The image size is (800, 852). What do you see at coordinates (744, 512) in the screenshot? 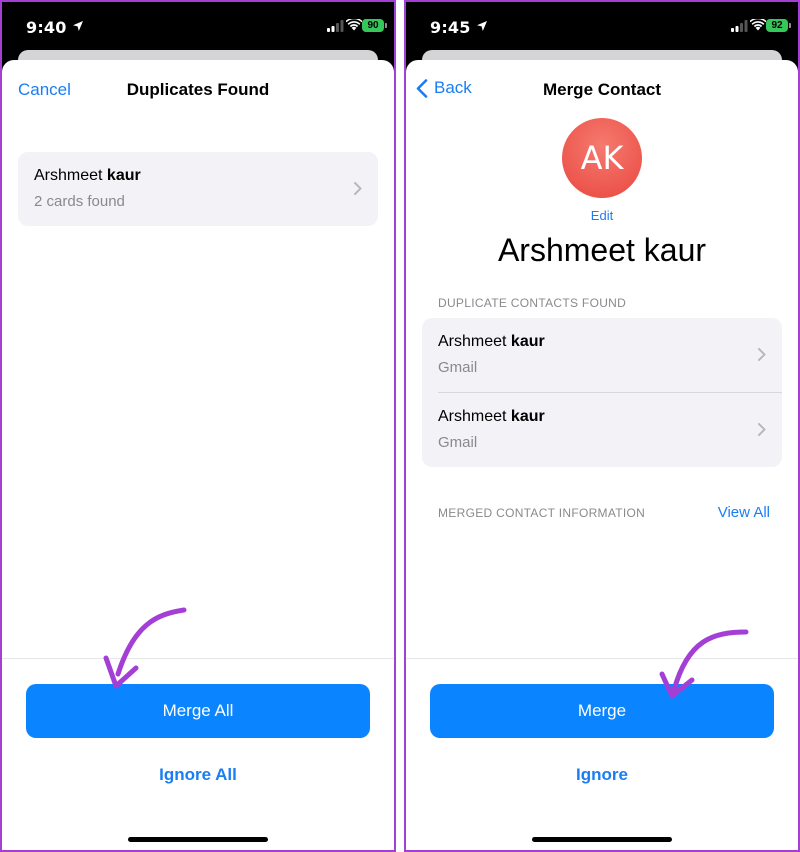
I see `view-all-button: View All` at bounding box center [744, 512].